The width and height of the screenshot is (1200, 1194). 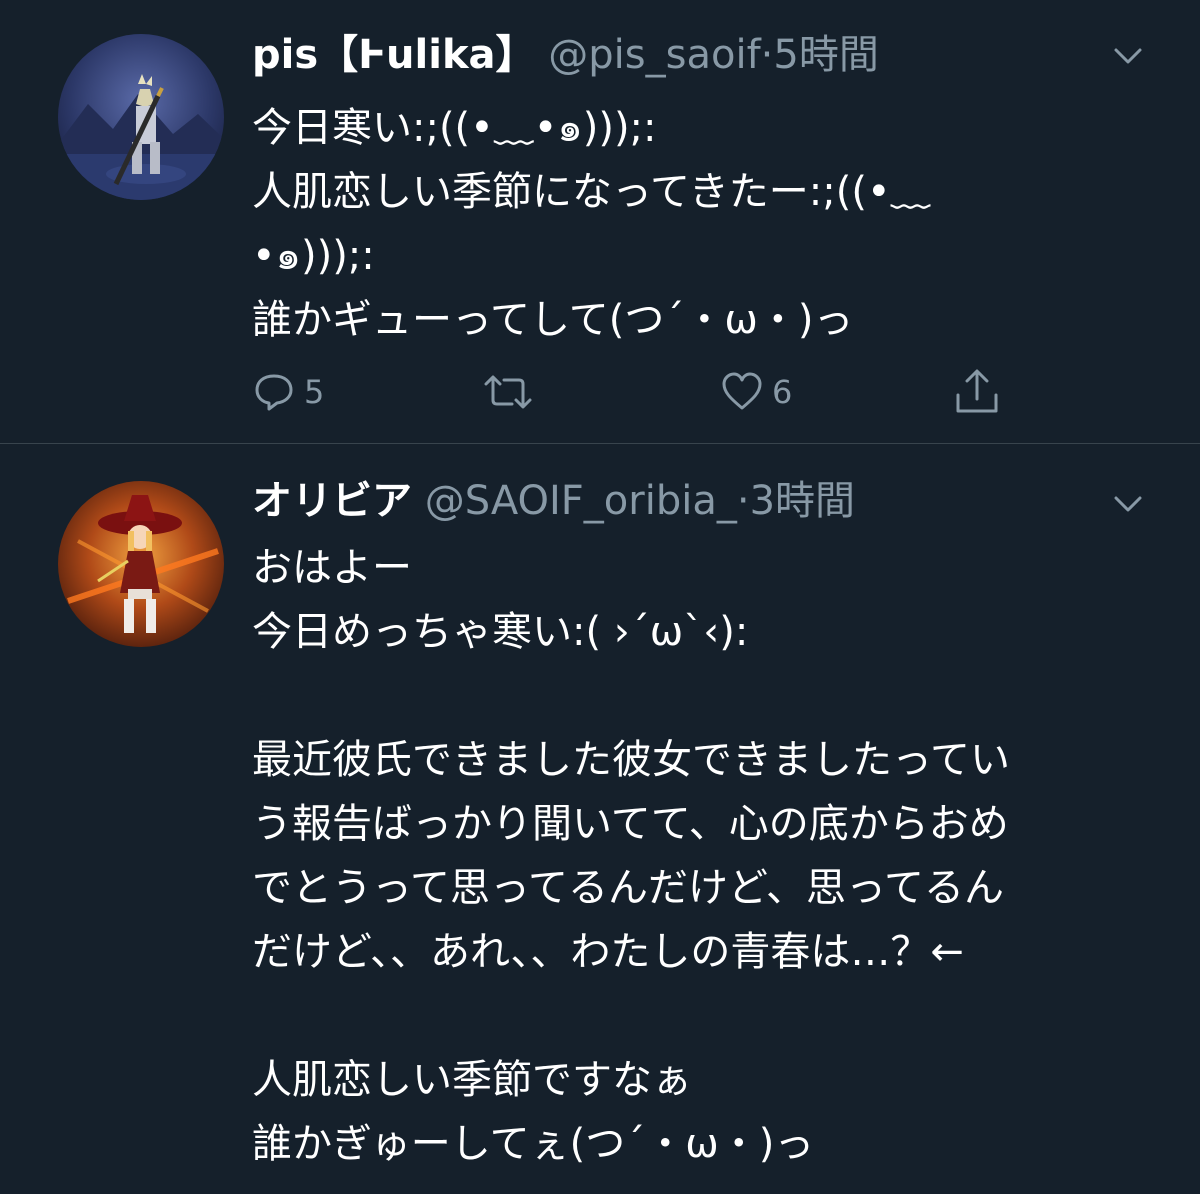 I want to click on user-handle: @pis_saoif, so click(x=654, y=55).